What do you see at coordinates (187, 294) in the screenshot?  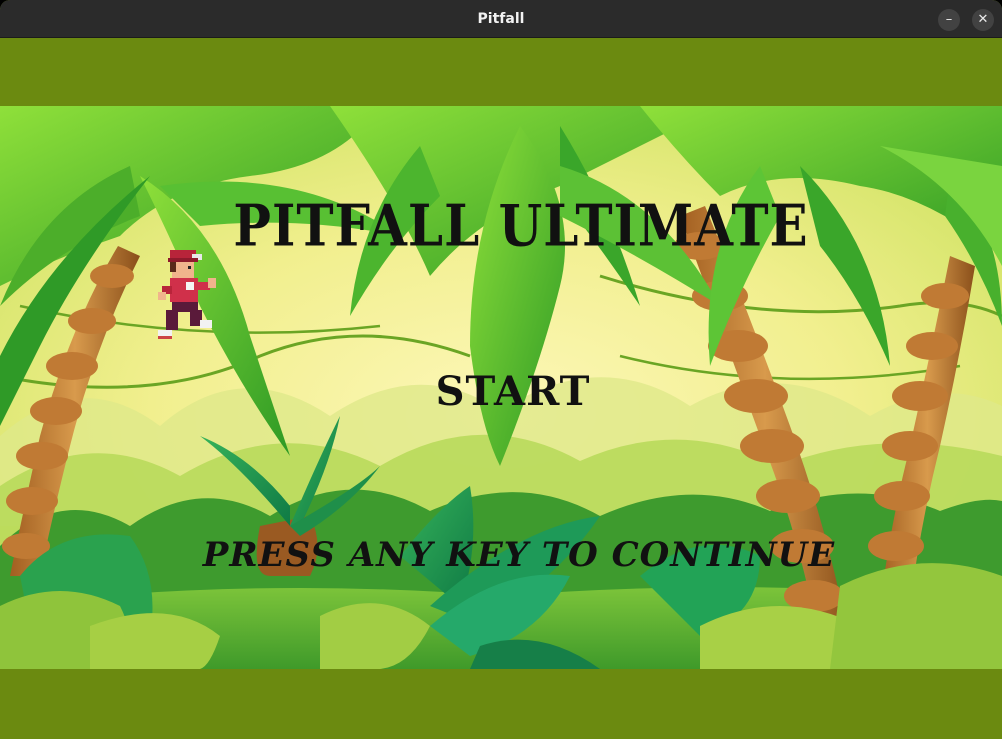 I see `player-sprite` at bounding box center [187, 294].